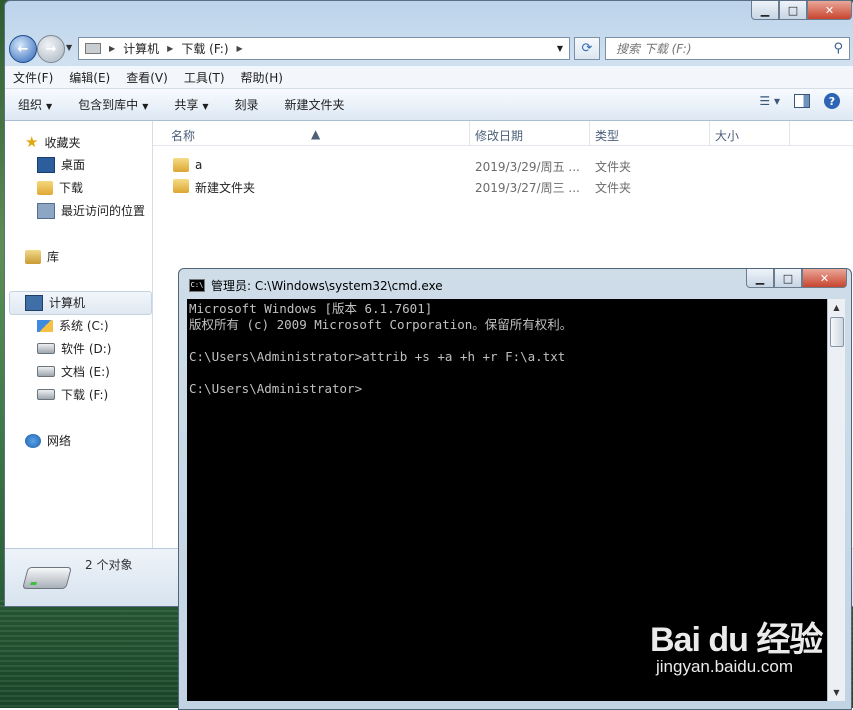 The image size is (853, 710). I want to click on hard-drive-icon, so click(47, 578).